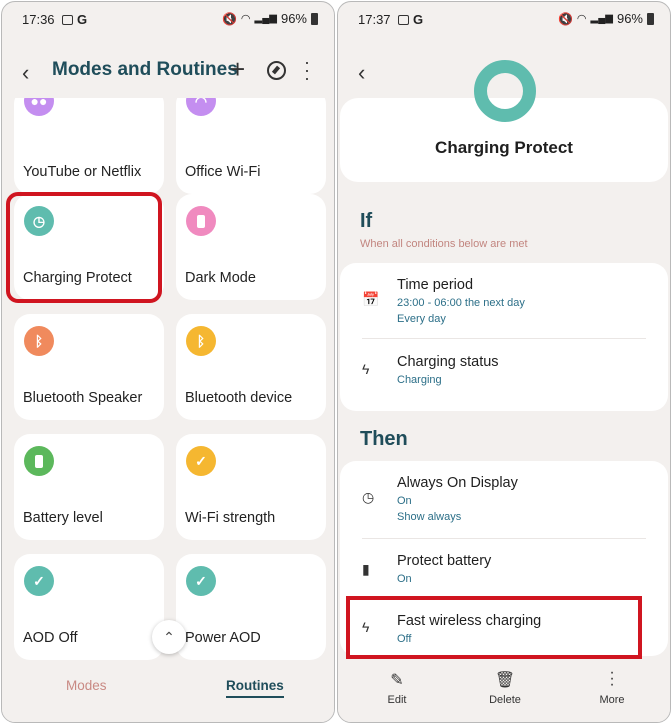 Image resolution: width=672 pixels, height=724 pixels. I want to click on action-bar: ✎ Edit 🗑 Delete · · · More, so click(504, 692).